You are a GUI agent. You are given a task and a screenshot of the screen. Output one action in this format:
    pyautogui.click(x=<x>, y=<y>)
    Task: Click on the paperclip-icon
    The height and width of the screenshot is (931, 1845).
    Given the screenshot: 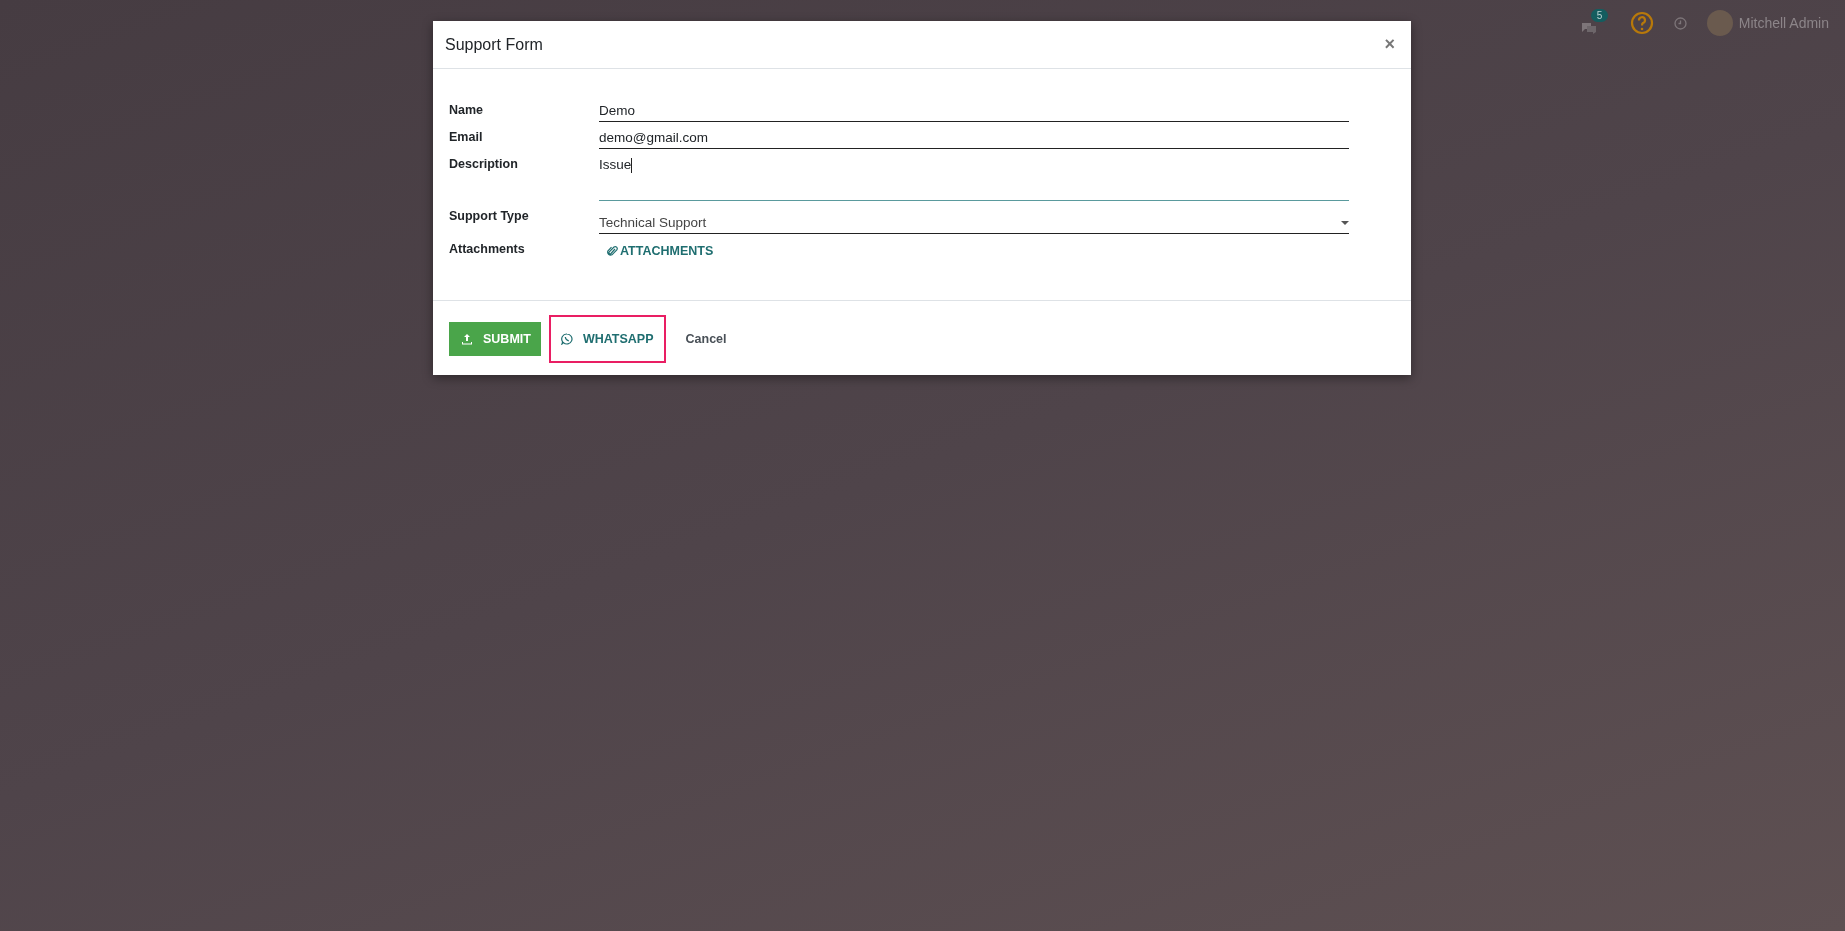 What is the action you would take?
    pyautogui.click(x=612, y=251)
    